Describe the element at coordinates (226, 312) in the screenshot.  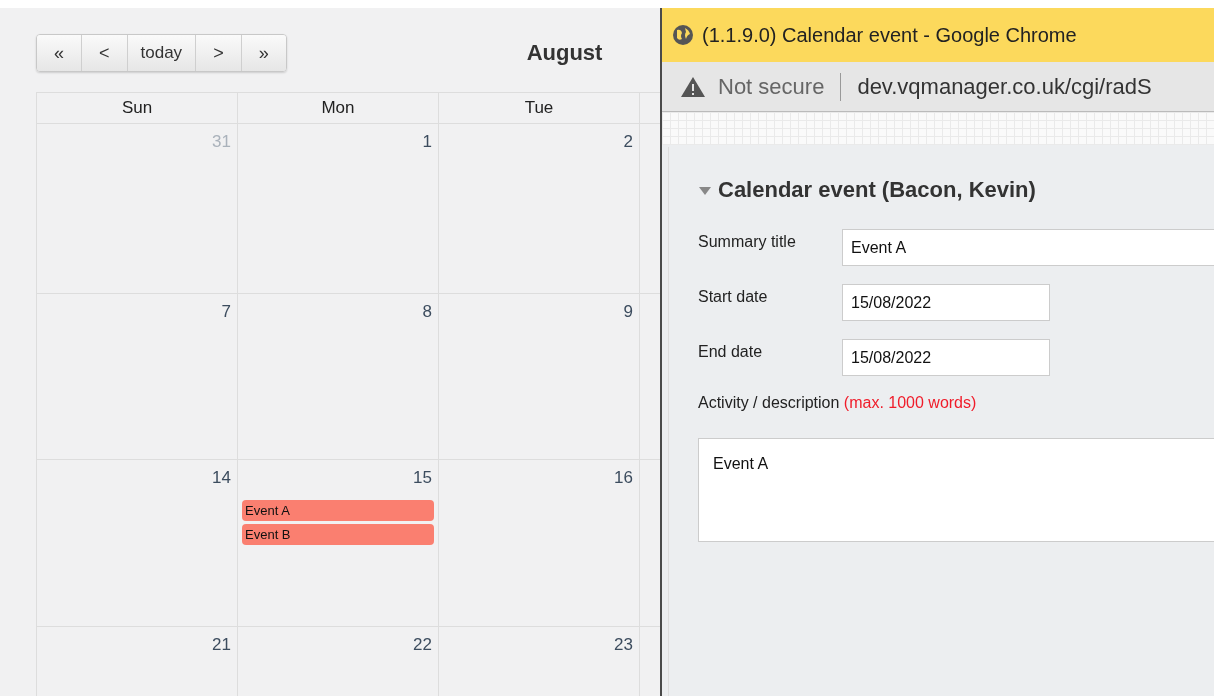
I see `day-number: 7` at that location.